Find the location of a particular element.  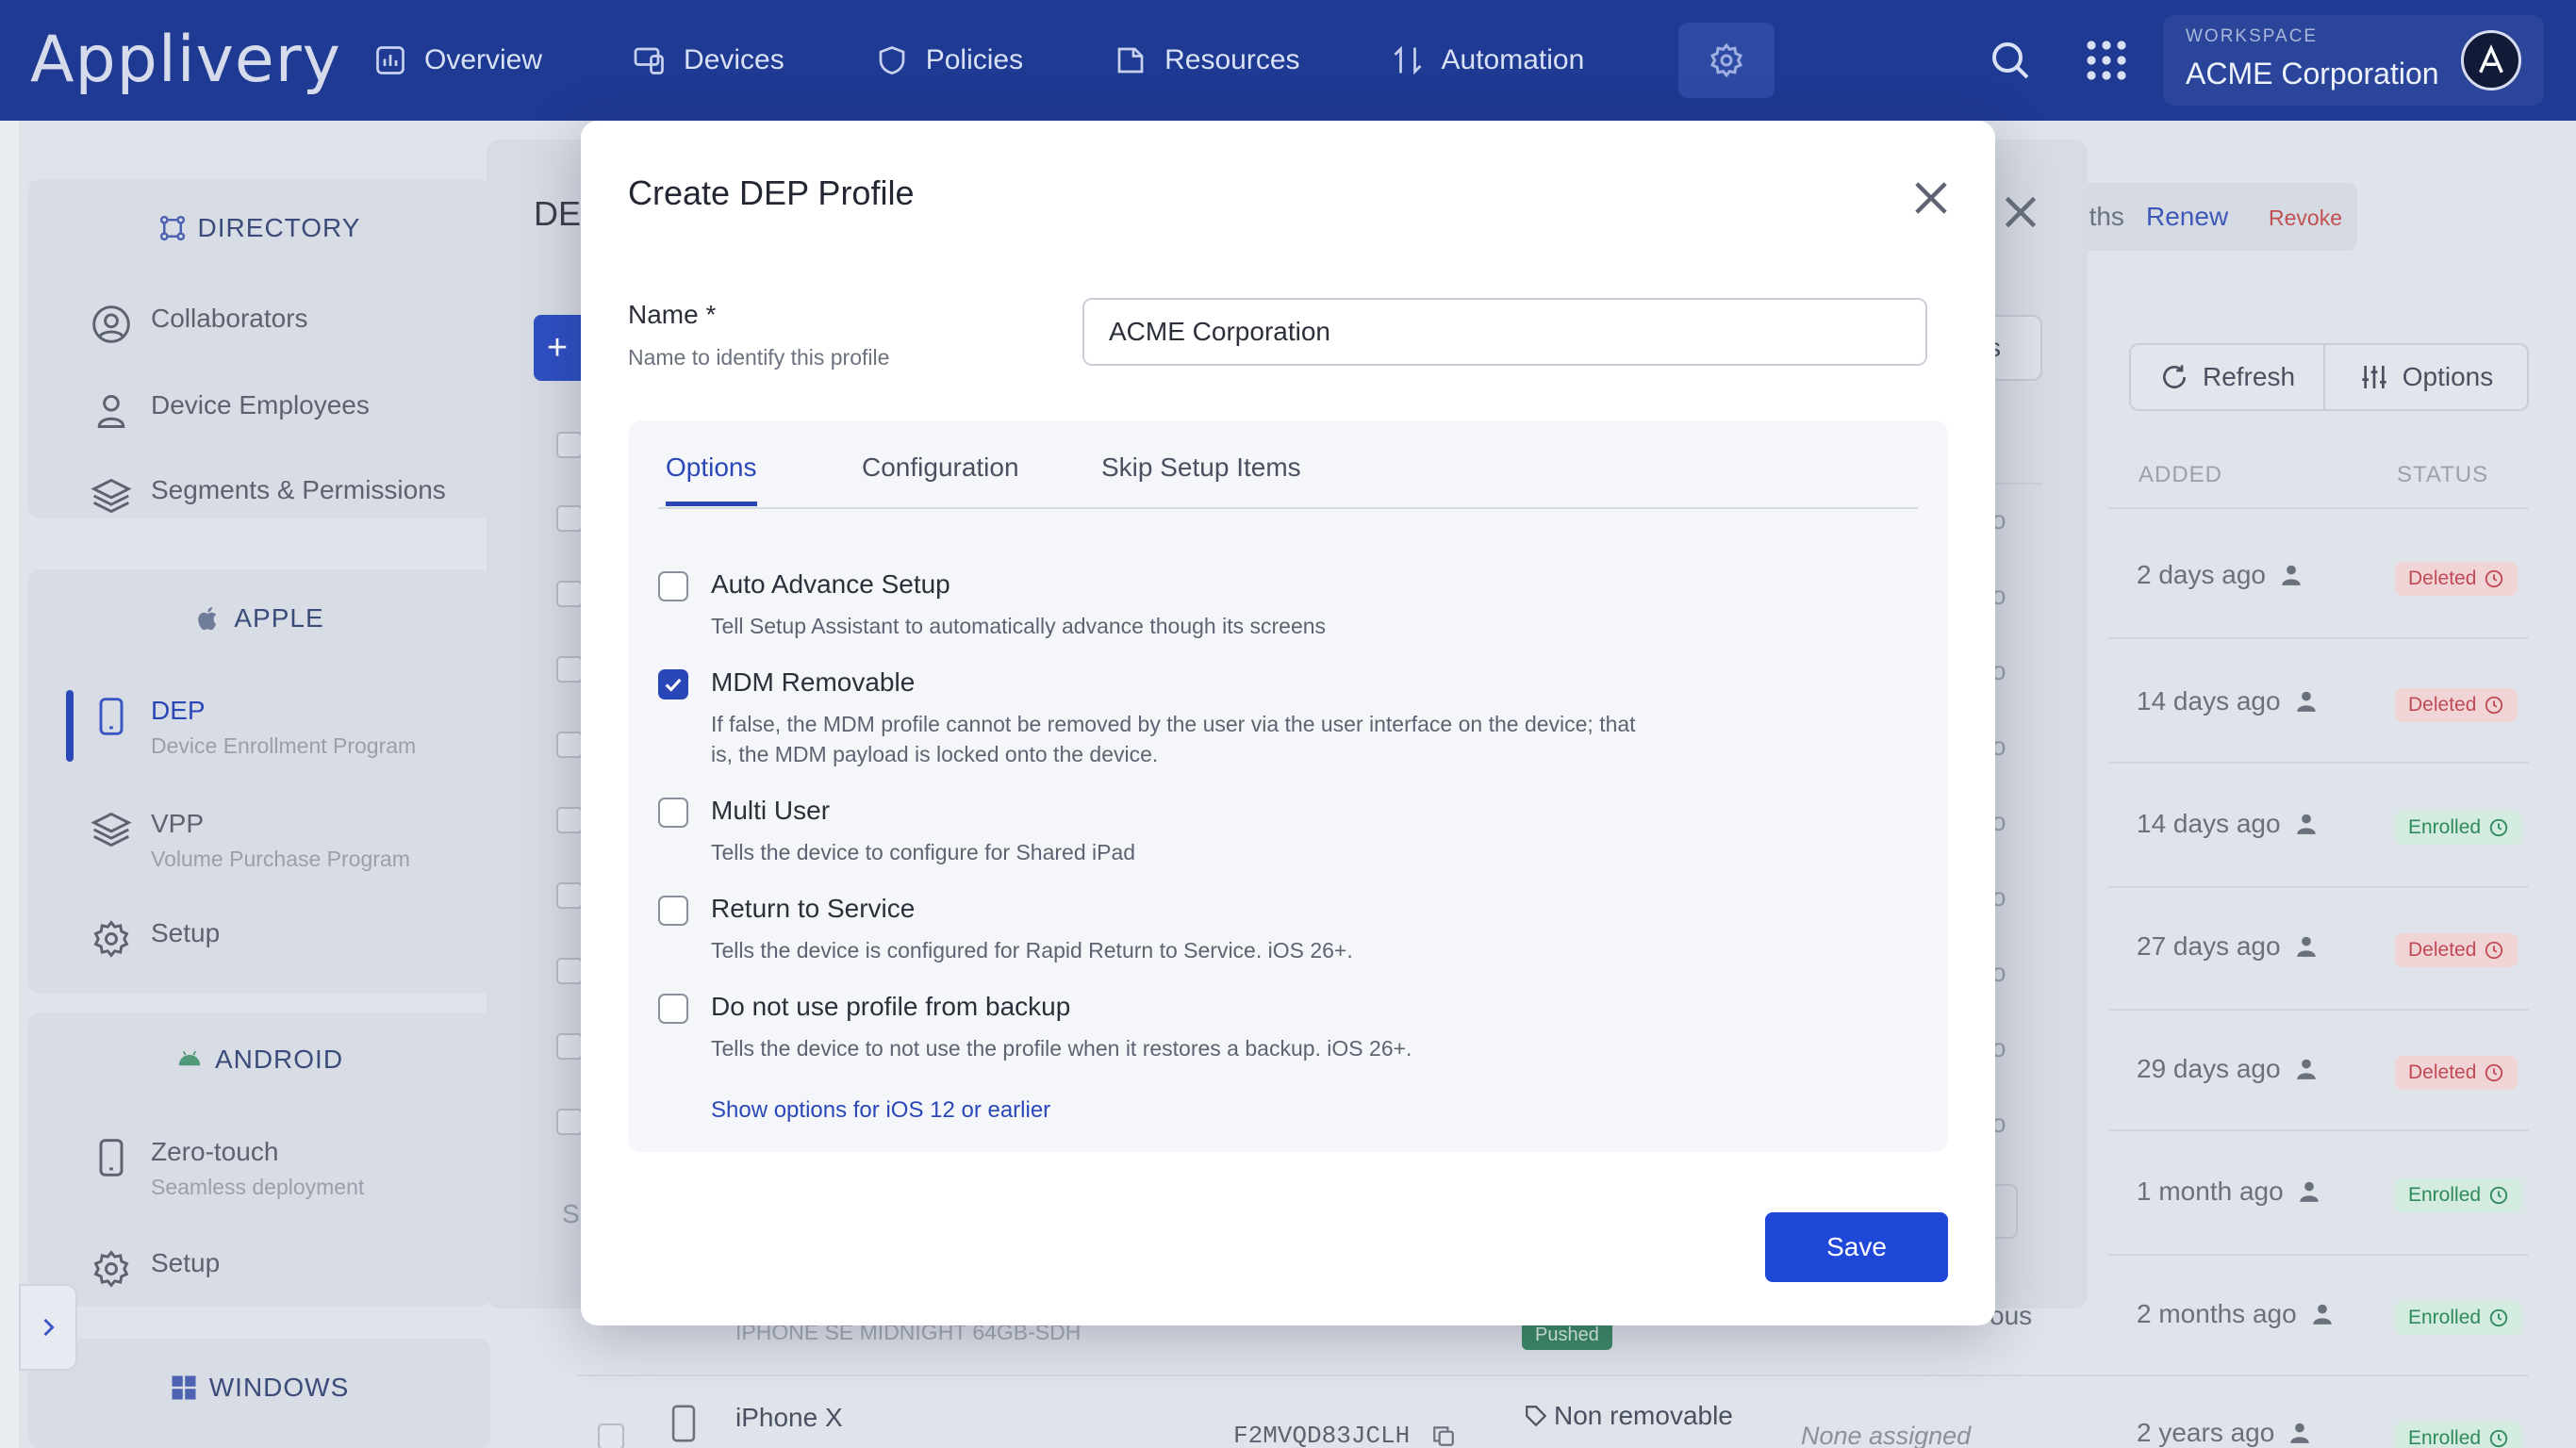

sidebar-heading-android: ANDROID is located at coordinates (259, 1060).